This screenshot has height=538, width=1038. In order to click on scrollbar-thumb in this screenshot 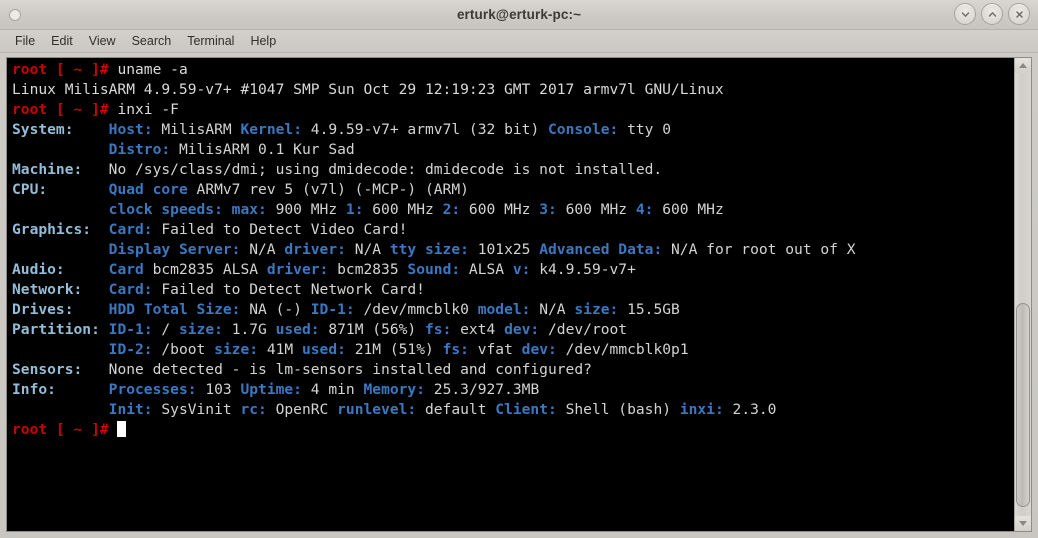, I will do `click(1023, 405)`.